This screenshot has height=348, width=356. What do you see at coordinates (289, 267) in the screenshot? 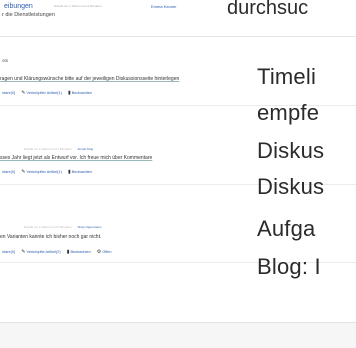
I see `sidebar-link-blog: Blog: I` at bounding box center [289, 267].